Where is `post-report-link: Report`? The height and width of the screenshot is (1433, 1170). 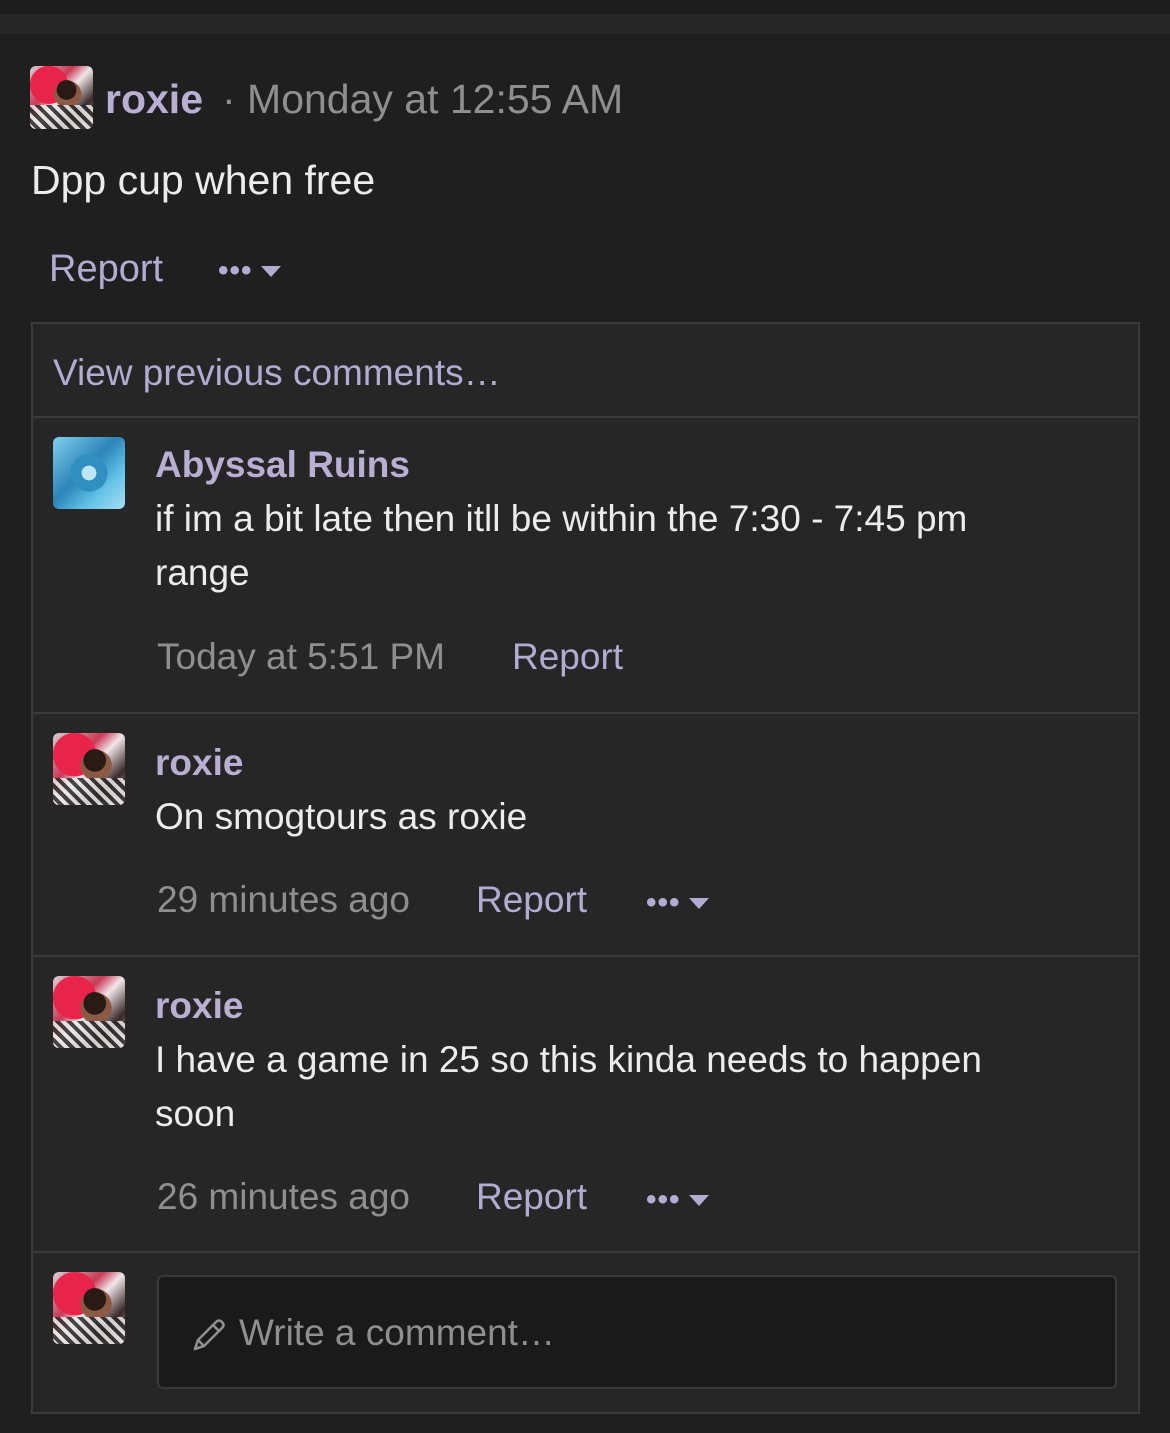 post-report-link: Report is located at coordinates (106, 269).